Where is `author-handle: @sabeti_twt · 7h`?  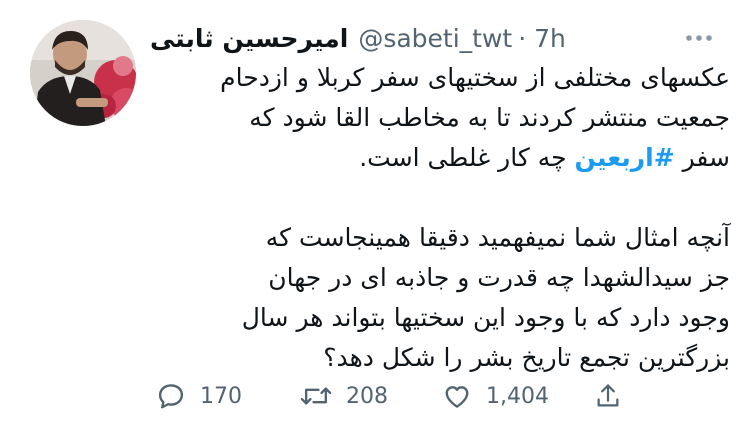 author-handle: @sabeti_twt · 7h is located at coordinates (462, 38).